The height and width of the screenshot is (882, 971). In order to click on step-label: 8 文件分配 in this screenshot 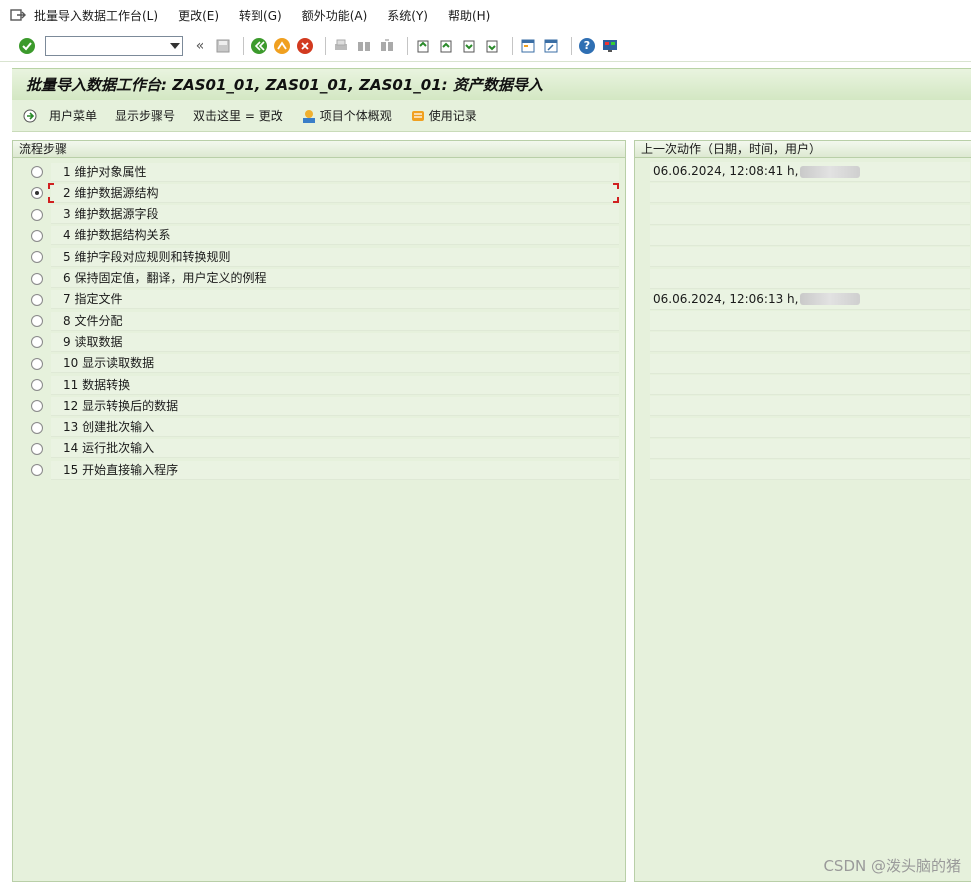, I will do `click(335, 321)`.